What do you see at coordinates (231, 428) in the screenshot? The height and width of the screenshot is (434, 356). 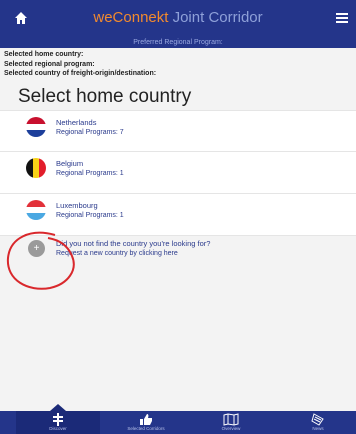 I see `tab-label: Overview` at bounding box center [231, 428].